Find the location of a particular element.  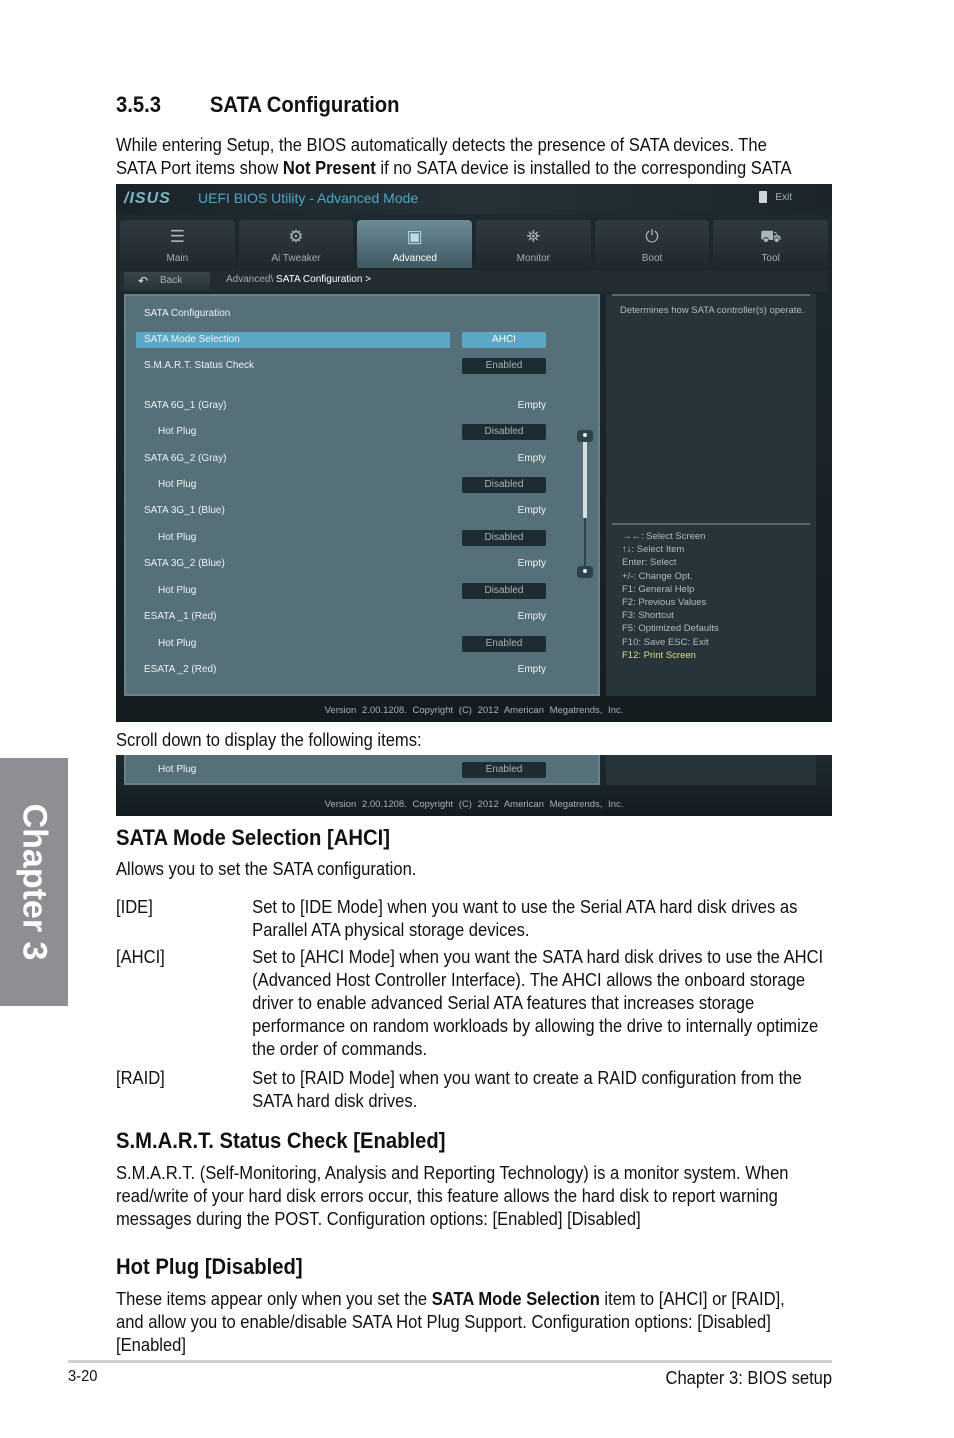

tab-advanced: ▣ Advanced is located at coordinates (415, 244).